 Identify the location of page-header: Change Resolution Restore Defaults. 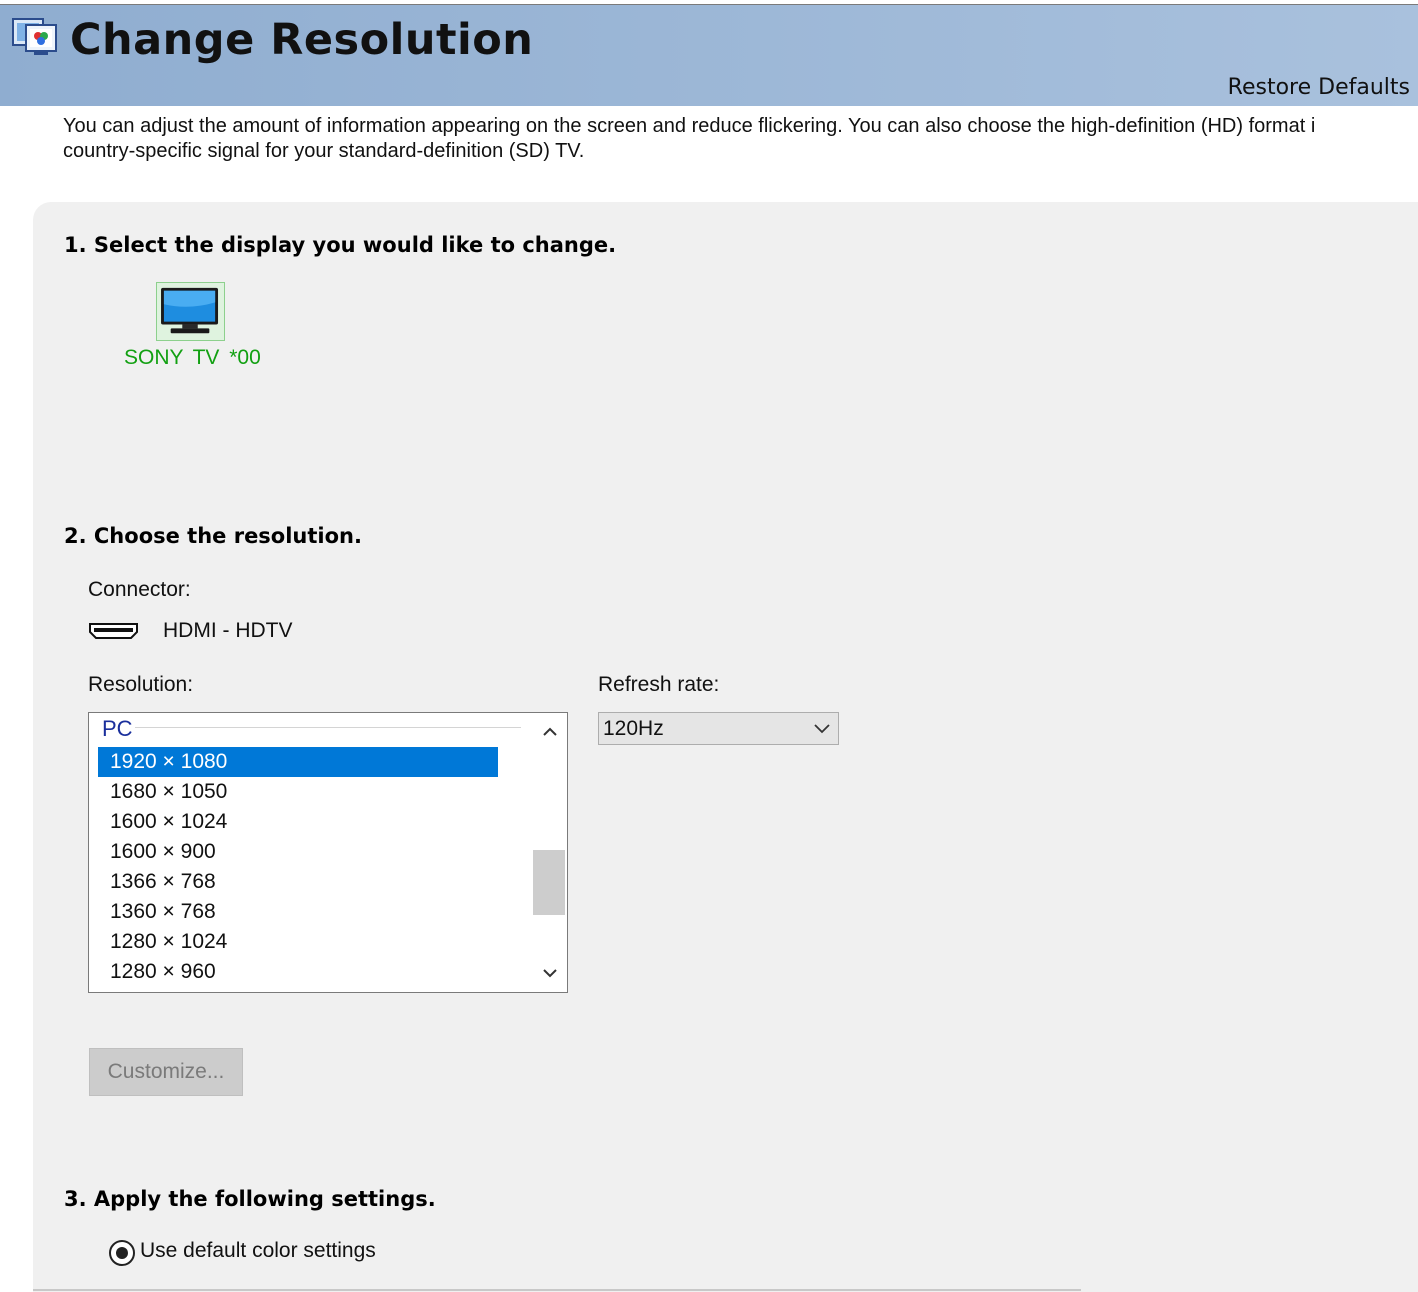
(709, 55).